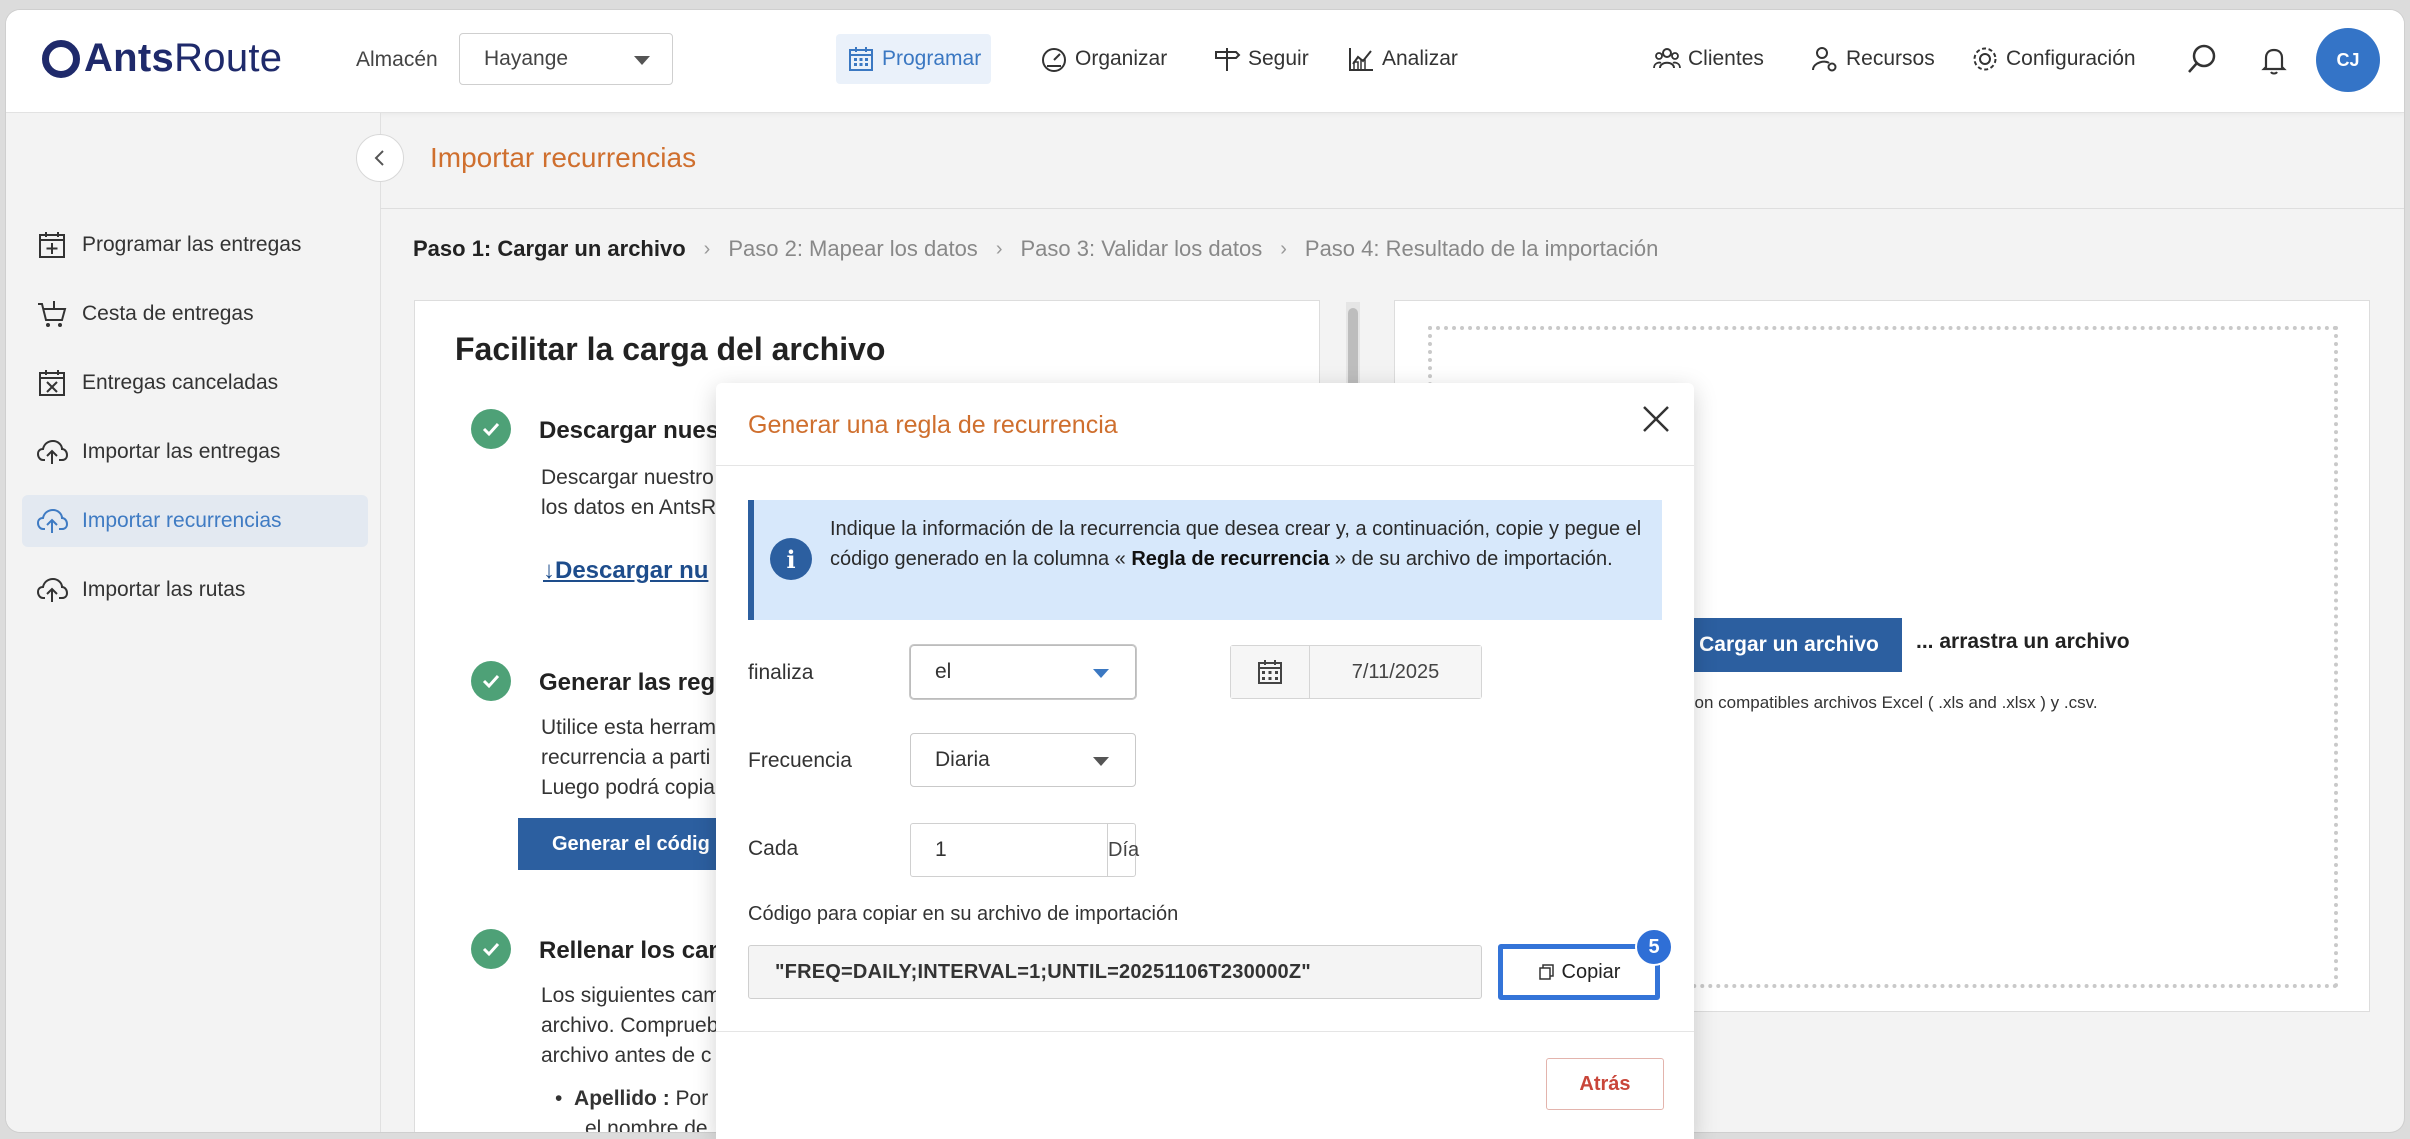 This screenshot has height=1139, width=2410. What do you see at coordinates (1605, 1084) in the screenshot?
I see `back-button: Atrás` at bounding box center [1605, 1084].